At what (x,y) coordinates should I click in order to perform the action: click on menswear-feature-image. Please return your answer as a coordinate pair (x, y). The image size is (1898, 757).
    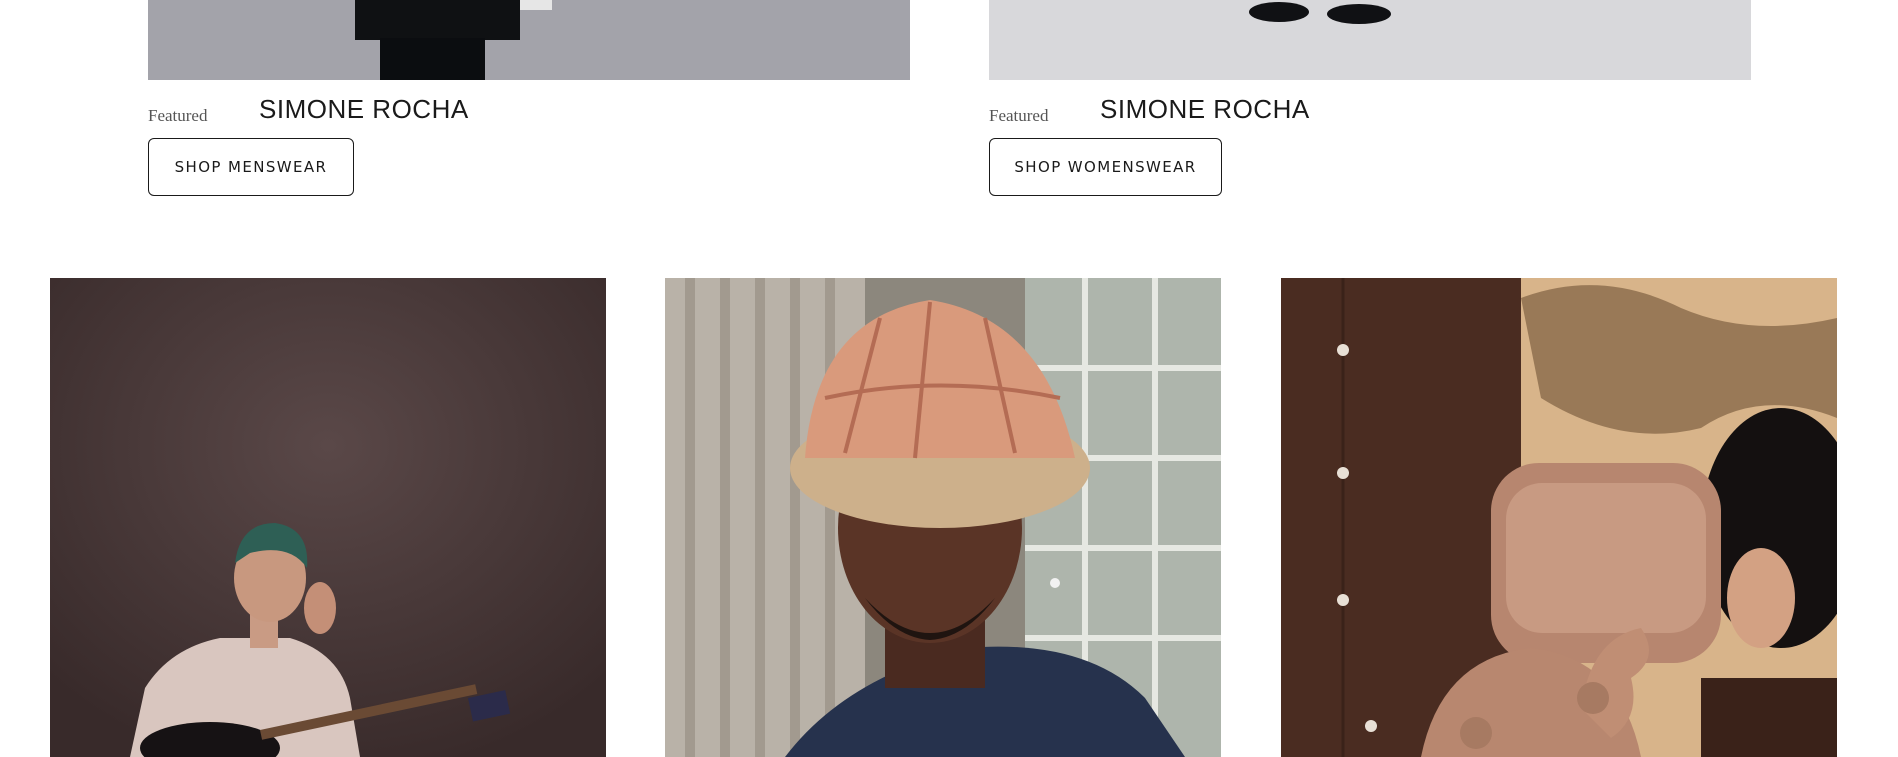
    Looking at the image, I should click on (529, 40).